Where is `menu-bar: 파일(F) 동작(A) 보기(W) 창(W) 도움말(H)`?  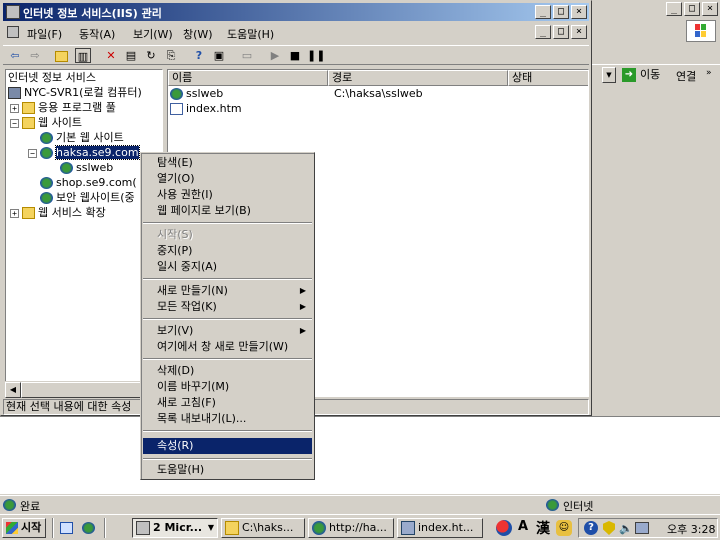
menu-bar: 파일(F) 동작(A) 보기(W) 창(W) 도움말(H) is located at coordinates (296, 33).